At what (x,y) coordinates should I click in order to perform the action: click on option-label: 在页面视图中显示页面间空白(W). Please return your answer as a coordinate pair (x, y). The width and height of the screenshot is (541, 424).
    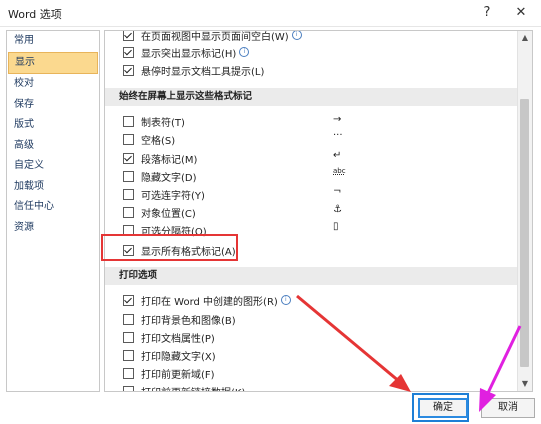
    Looking at the image, I should click on (215, 37).